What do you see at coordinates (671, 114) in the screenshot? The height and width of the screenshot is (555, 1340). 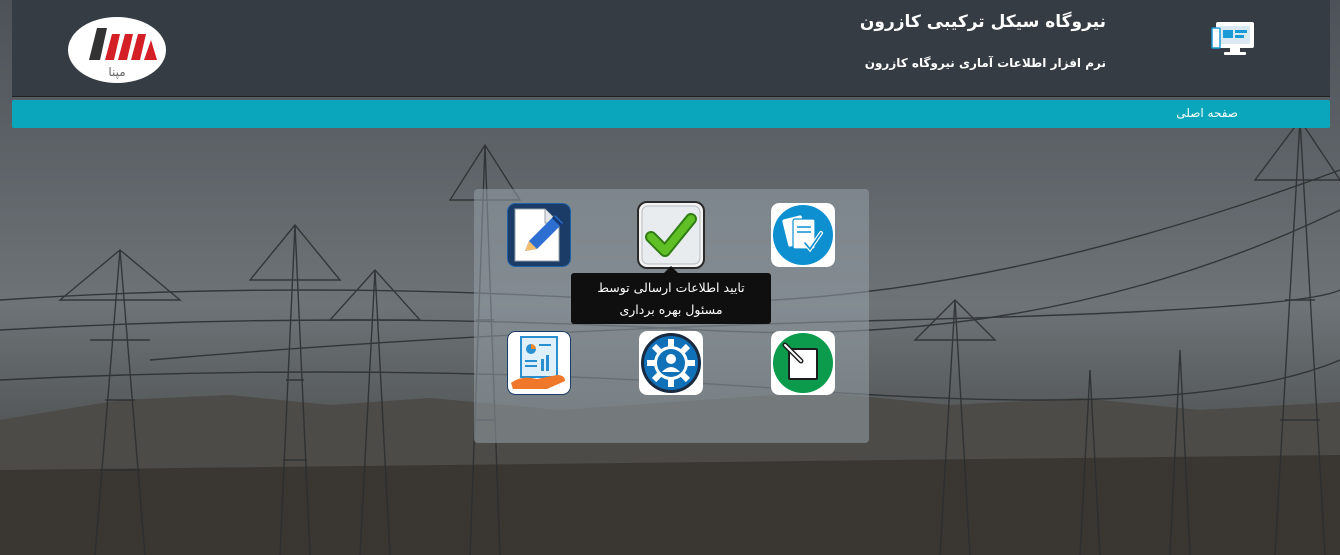 I see `main-navbar: صفحه اصلی` at bounding box center [671, 114].